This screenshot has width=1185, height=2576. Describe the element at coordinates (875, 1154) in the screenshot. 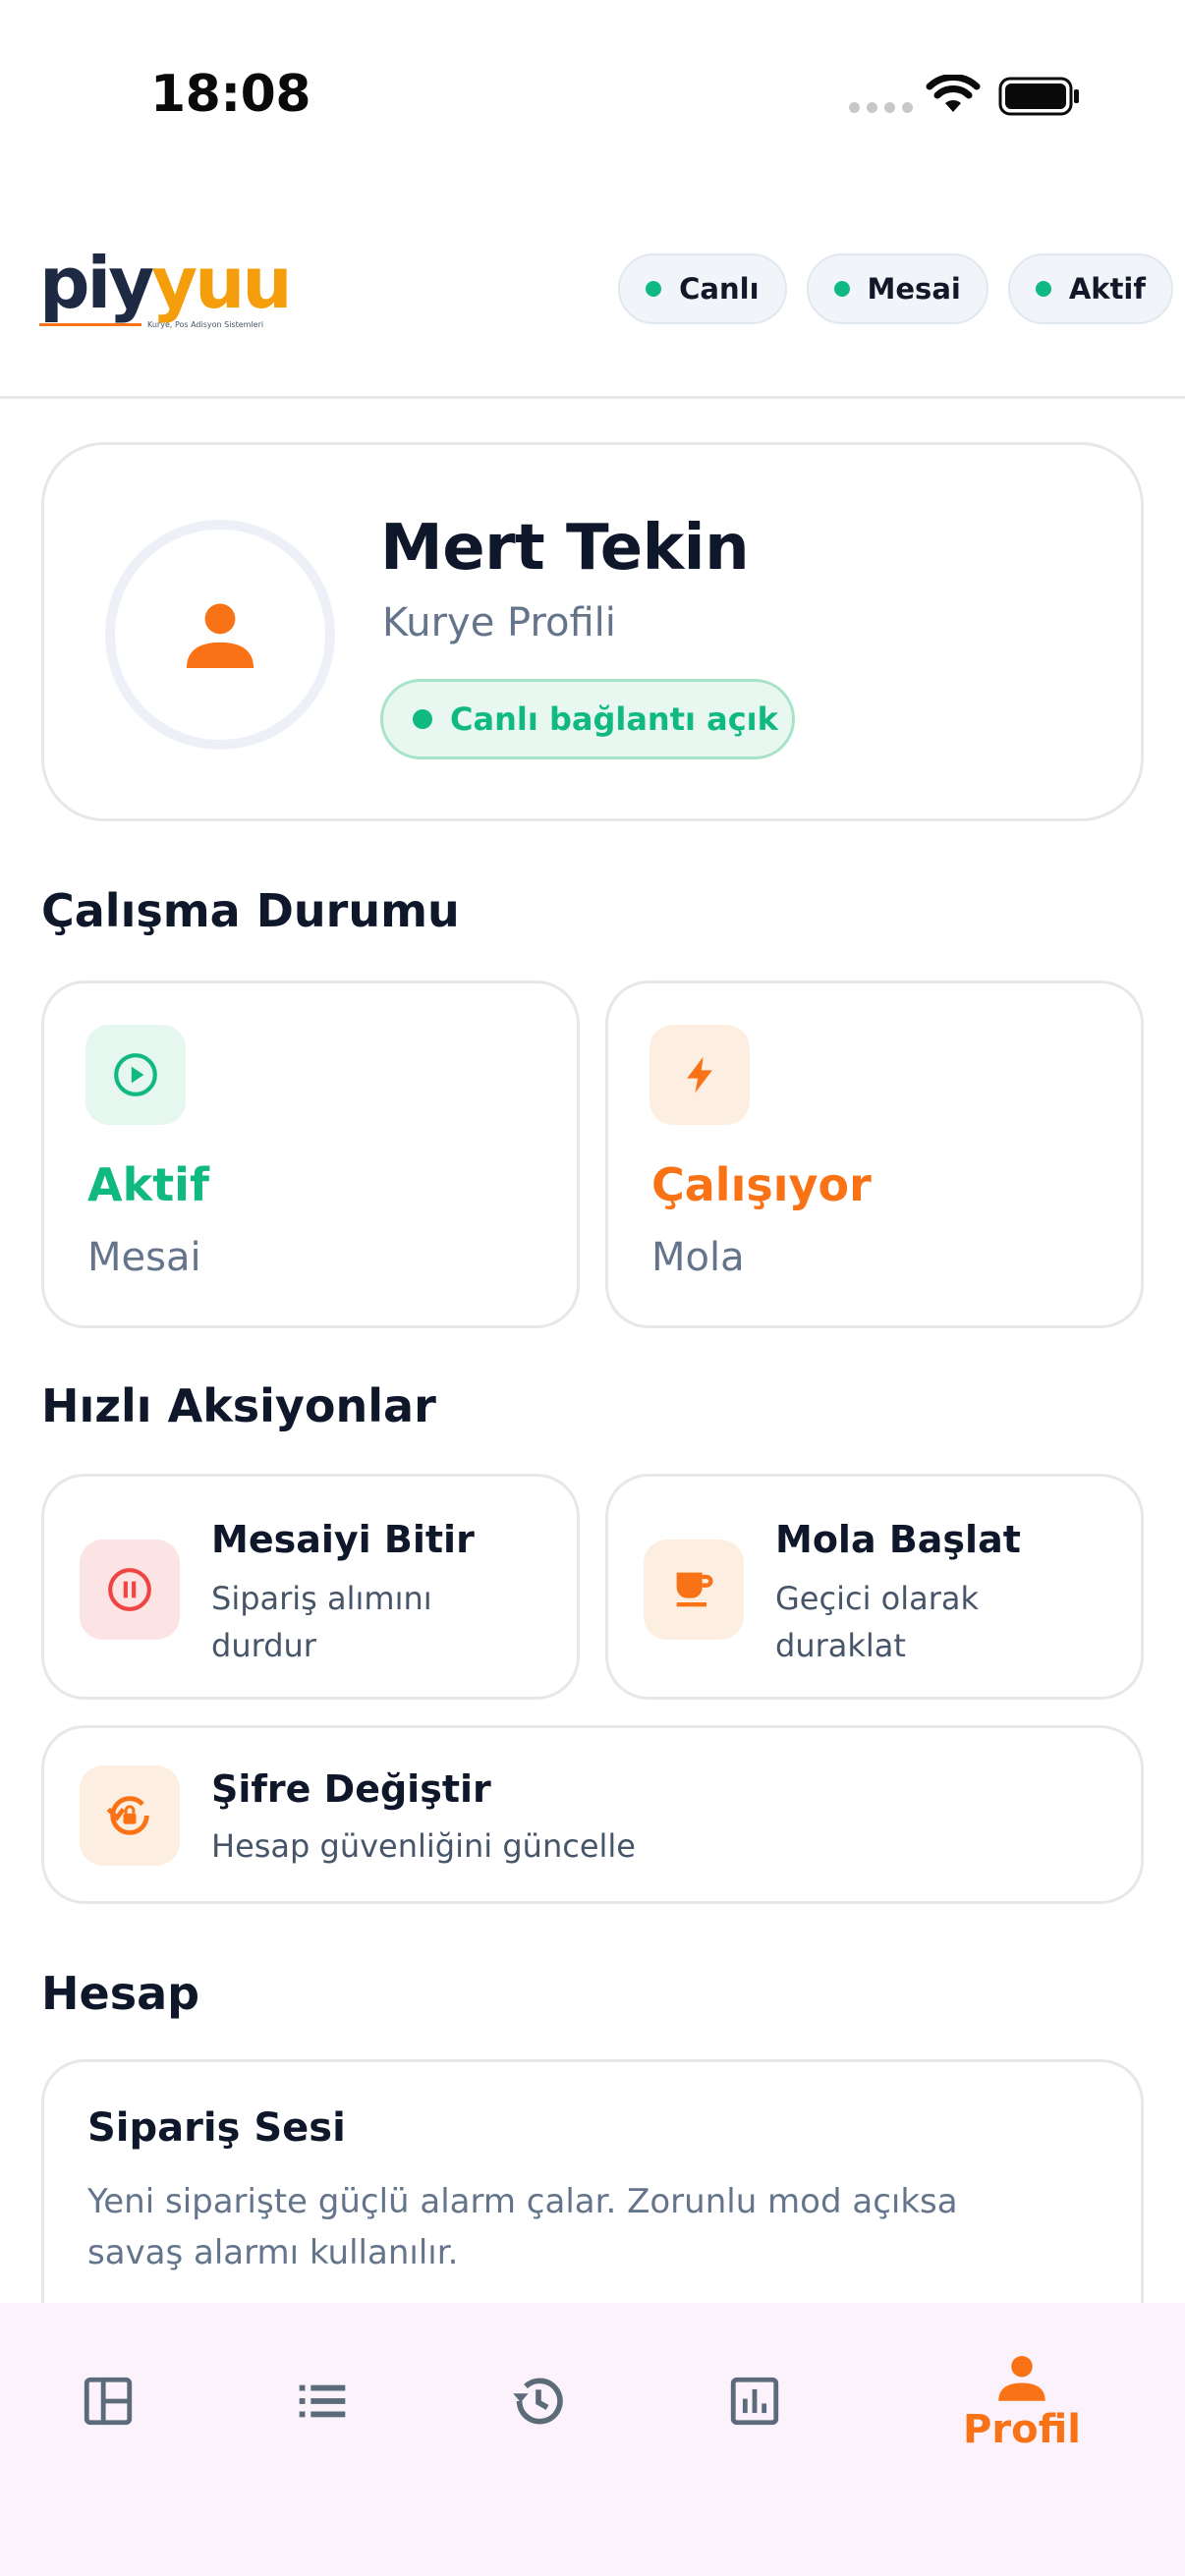

I see `status-card-break: Çalışıyor Mola` at that location.